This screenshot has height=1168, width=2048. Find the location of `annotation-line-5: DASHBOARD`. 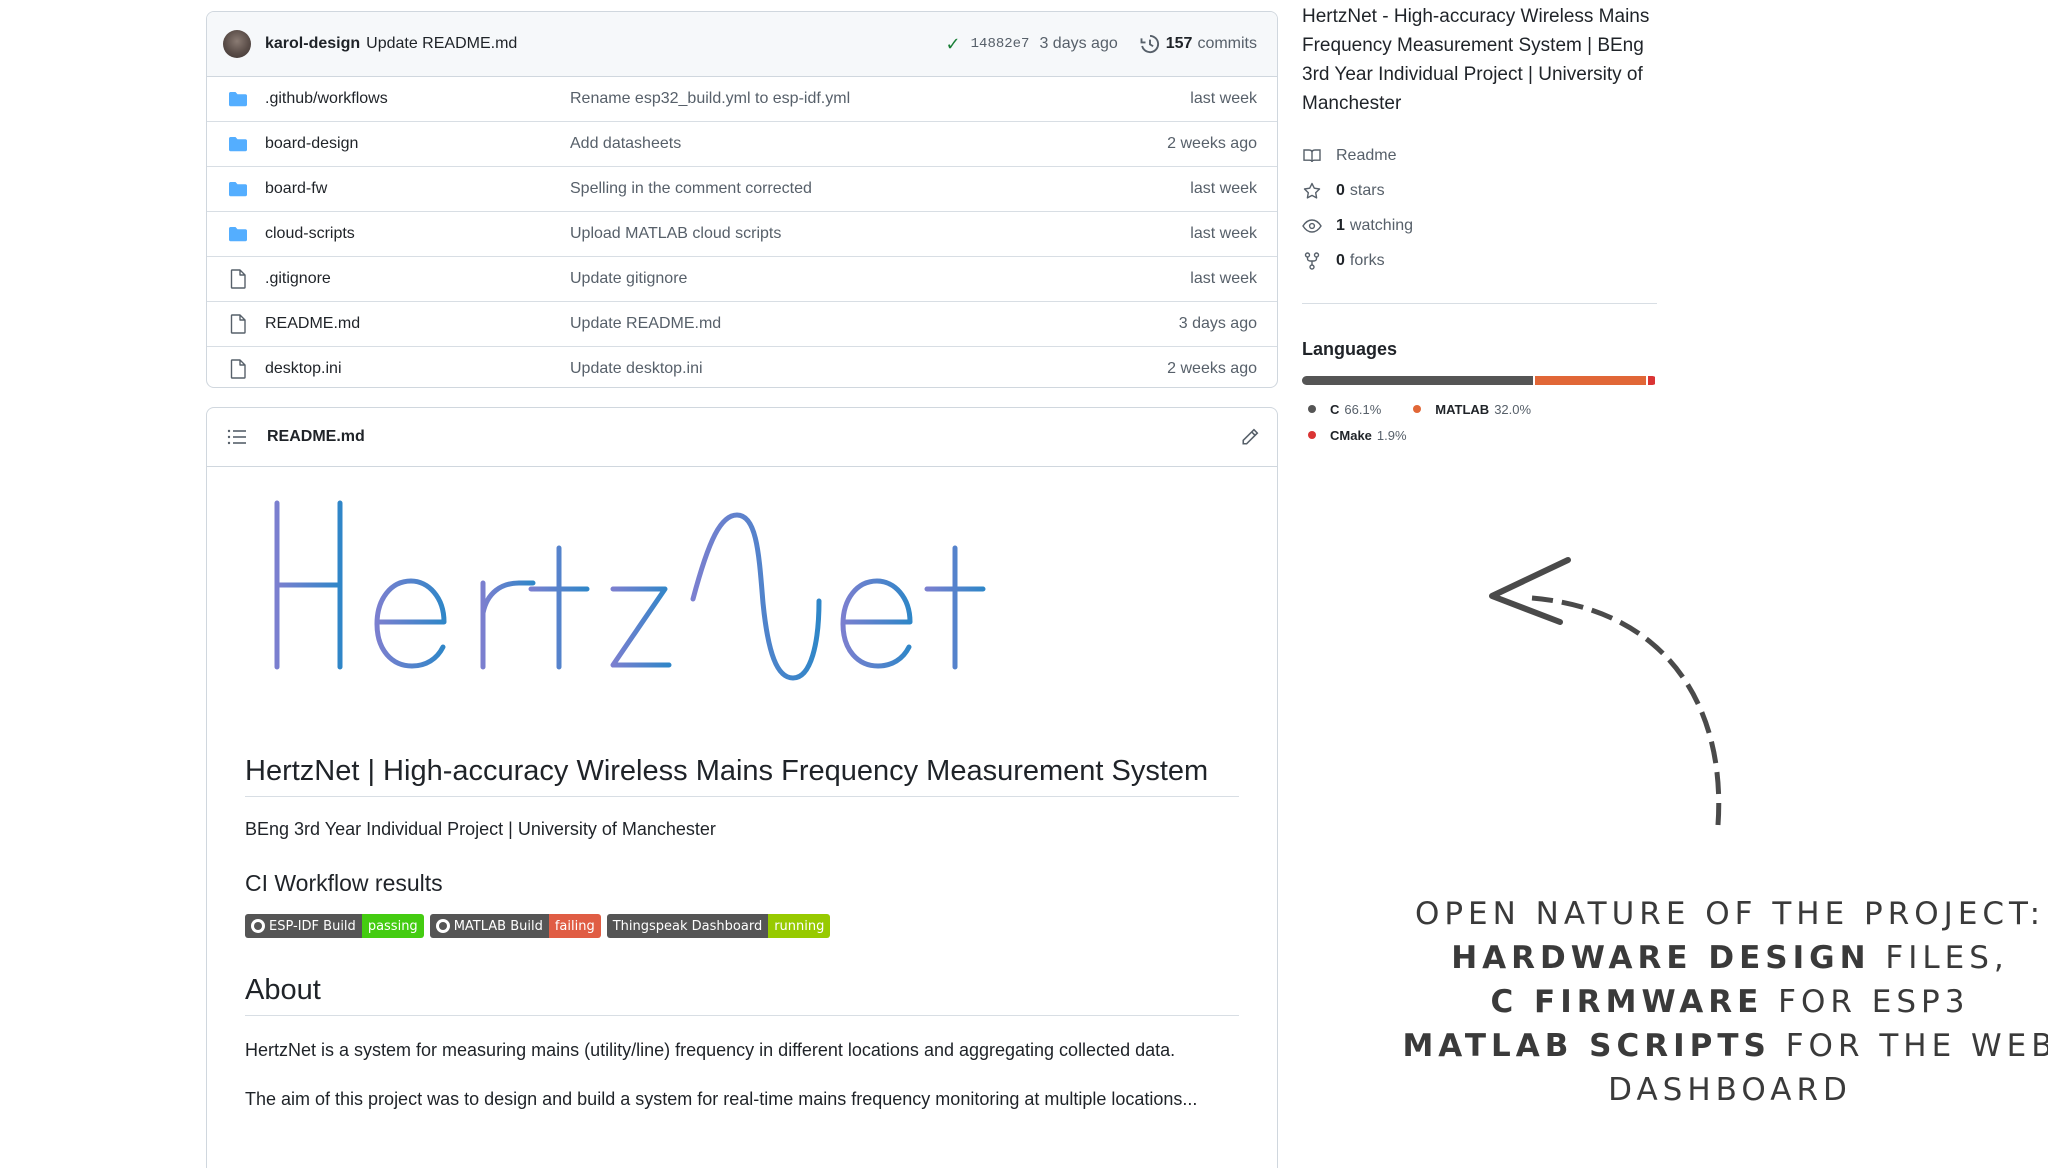

annotation-line-5: DASHBOARD is located at coordinates (1730, 1090).